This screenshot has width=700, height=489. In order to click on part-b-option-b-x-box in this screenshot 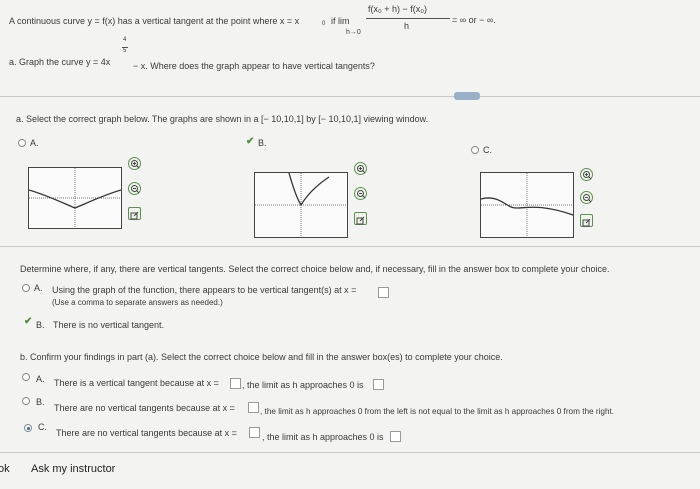, I will do `click(253, 407)`.